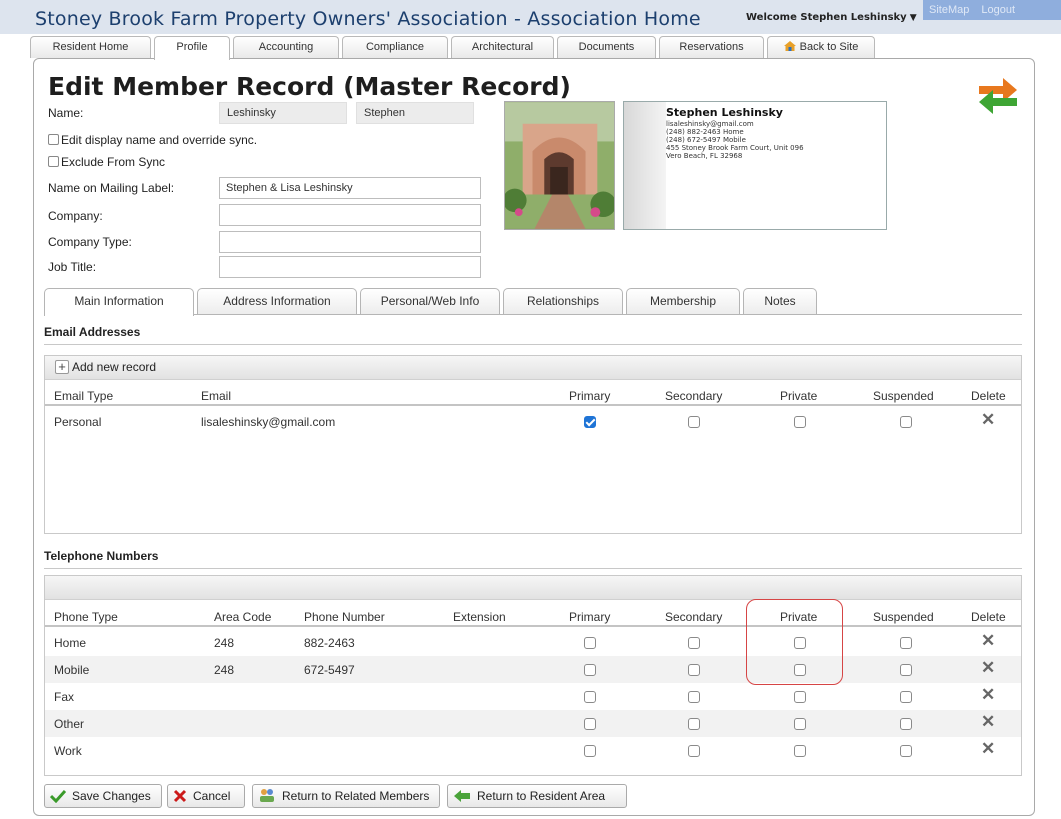 Image resolution: width=1061 pixels, height=819 pixels. I want to click on tab-label: Main Information, so click(119, 301).